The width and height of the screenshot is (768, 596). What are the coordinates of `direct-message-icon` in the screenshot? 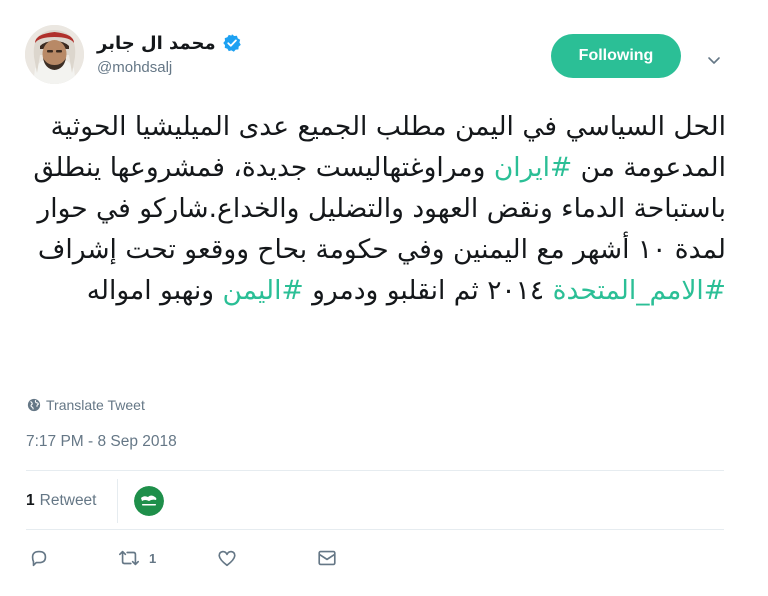 It's located at (327, 558).